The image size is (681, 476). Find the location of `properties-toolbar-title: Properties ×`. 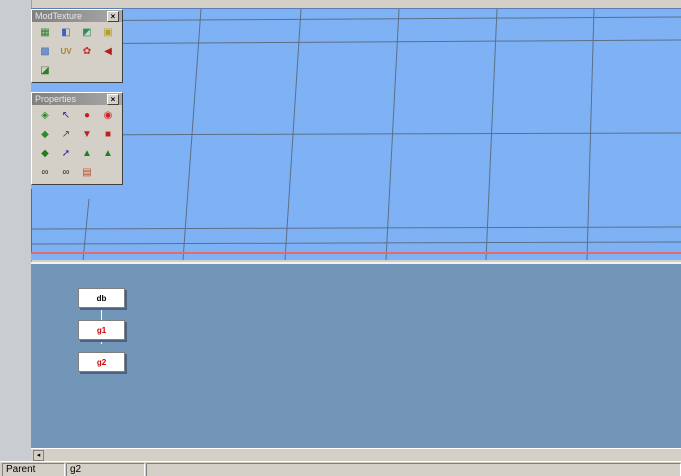

properties-toolbar-title: Properties × is located at coordinates (77, 99).